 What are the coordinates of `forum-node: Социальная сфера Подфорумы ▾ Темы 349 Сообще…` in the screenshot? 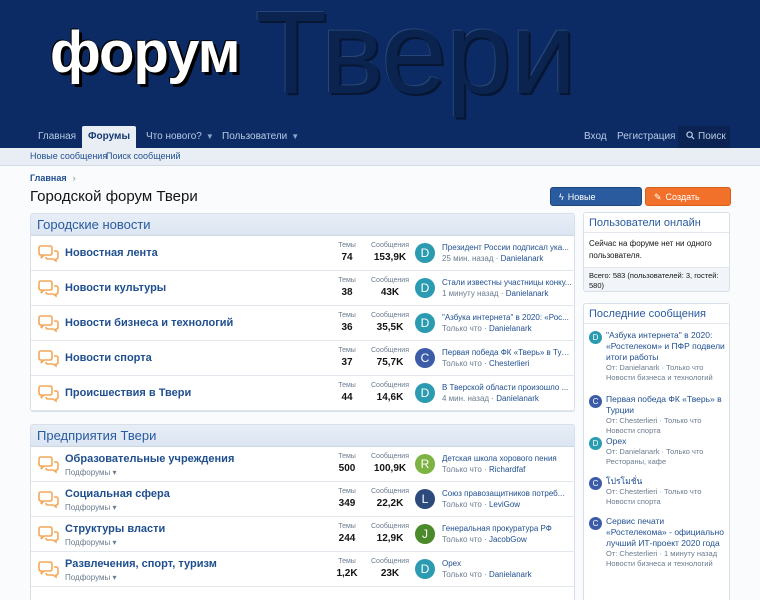 It's located at (302, 499).